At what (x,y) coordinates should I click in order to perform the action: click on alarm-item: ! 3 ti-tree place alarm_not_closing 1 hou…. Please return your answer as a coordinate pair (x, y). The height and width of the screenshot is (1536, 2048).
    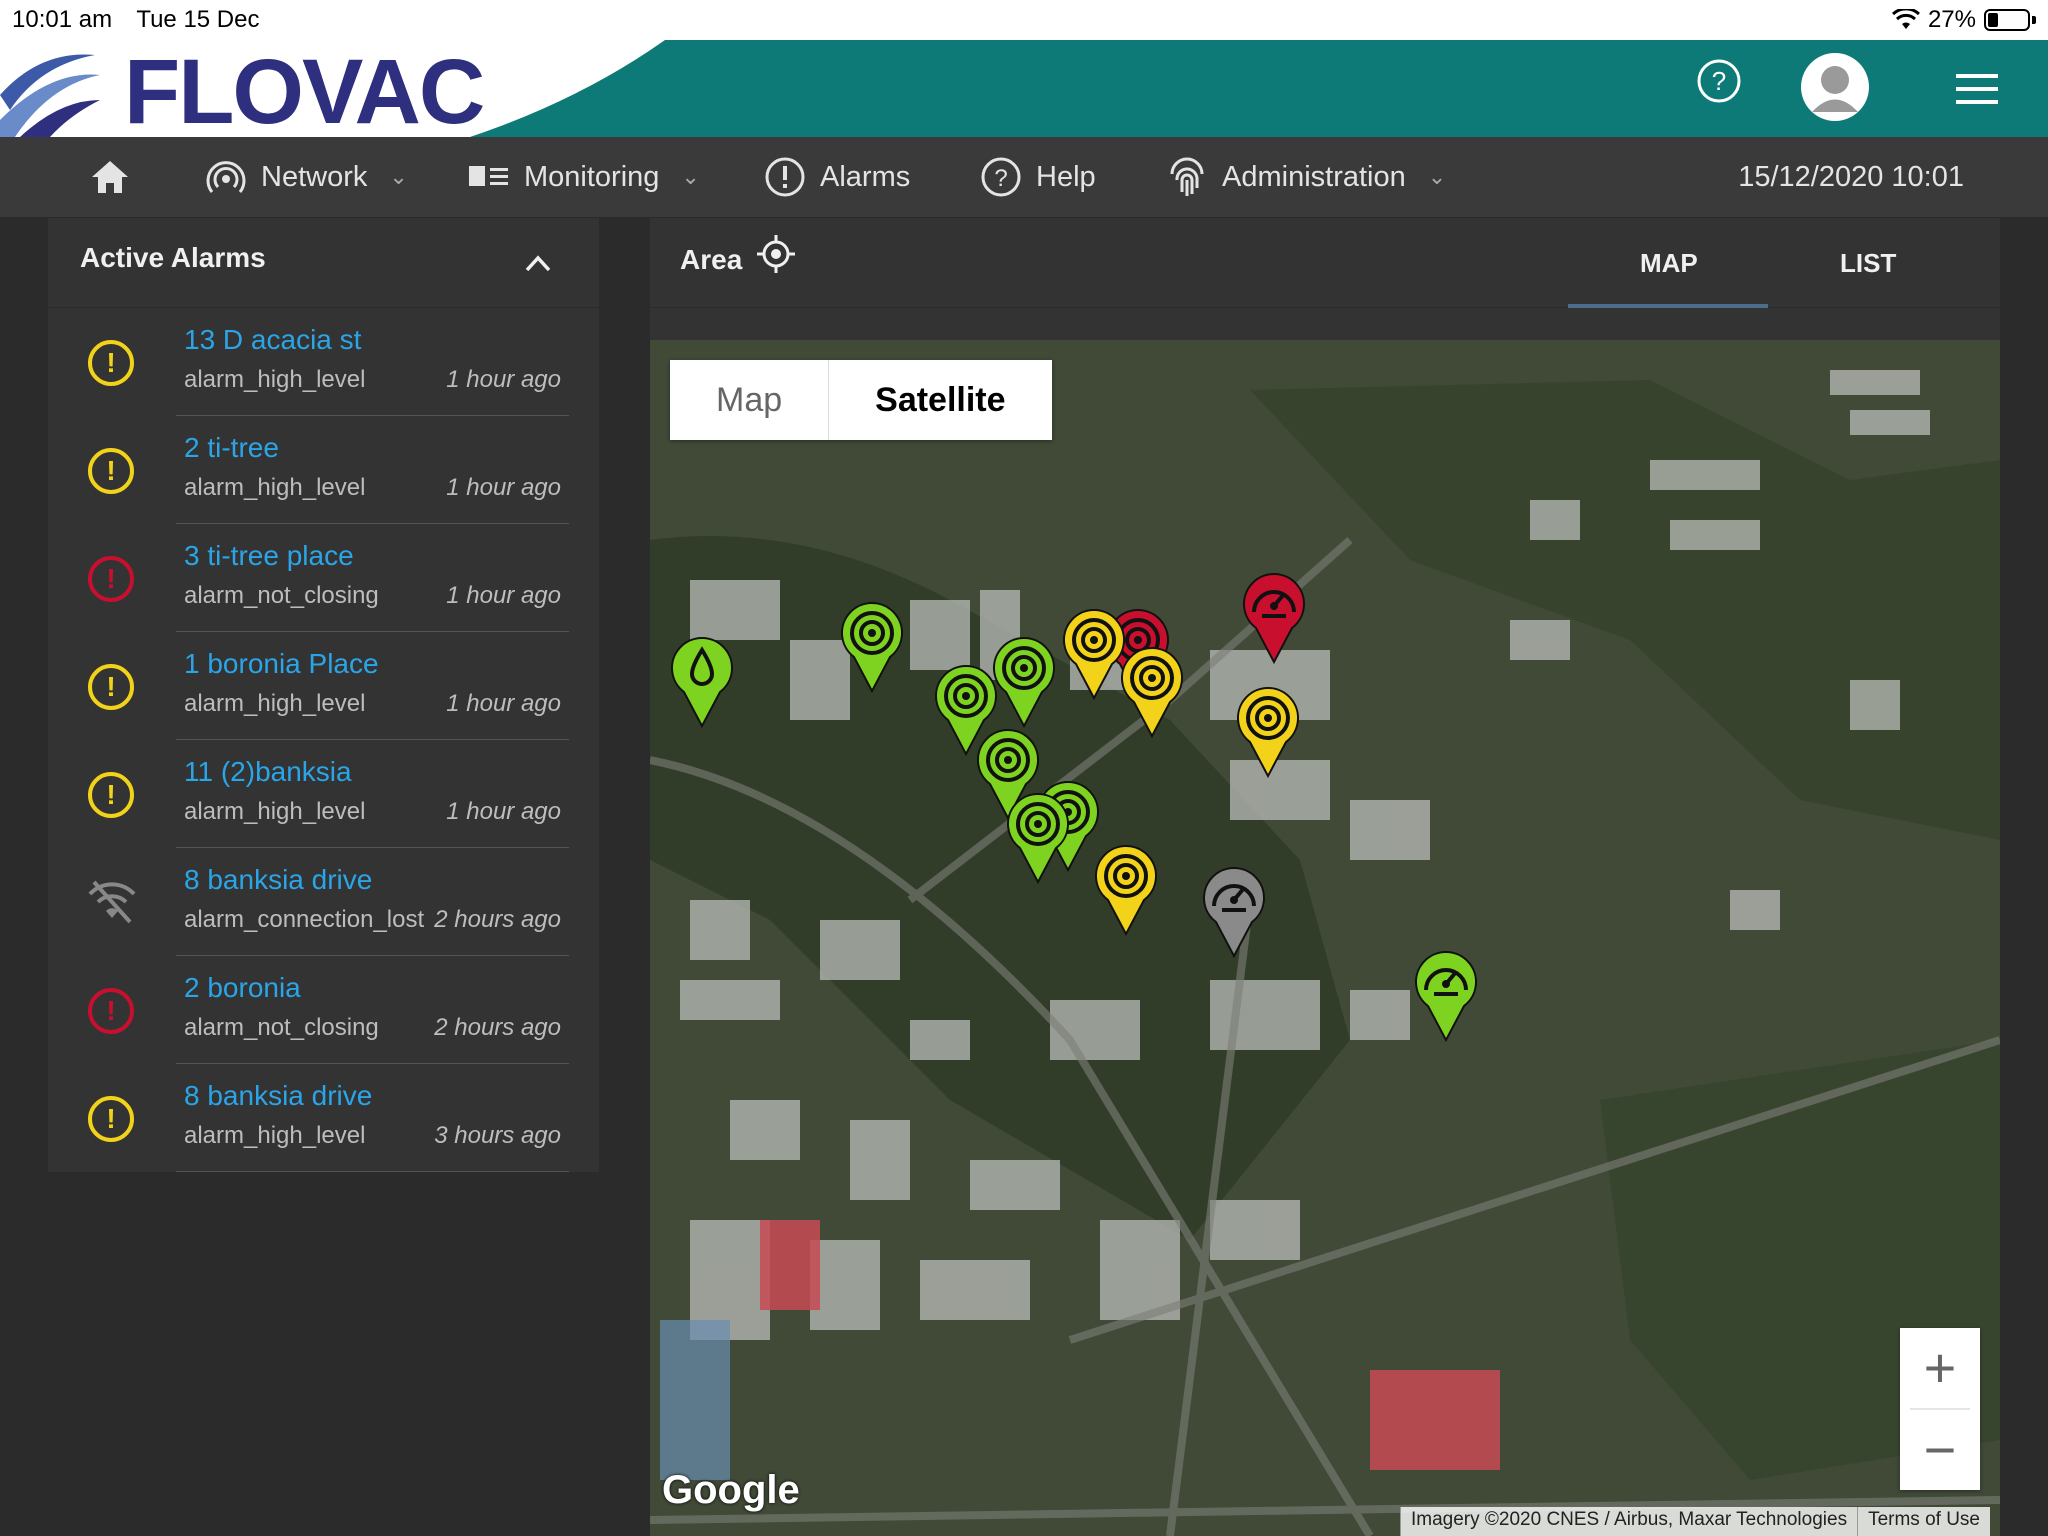
    Looking at the image, I should click on (323, 578).